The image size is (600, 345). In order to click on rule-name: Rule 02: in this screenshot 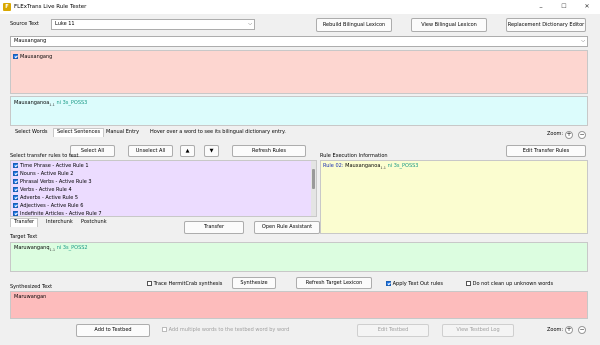, I will do `click(333, 166)`.